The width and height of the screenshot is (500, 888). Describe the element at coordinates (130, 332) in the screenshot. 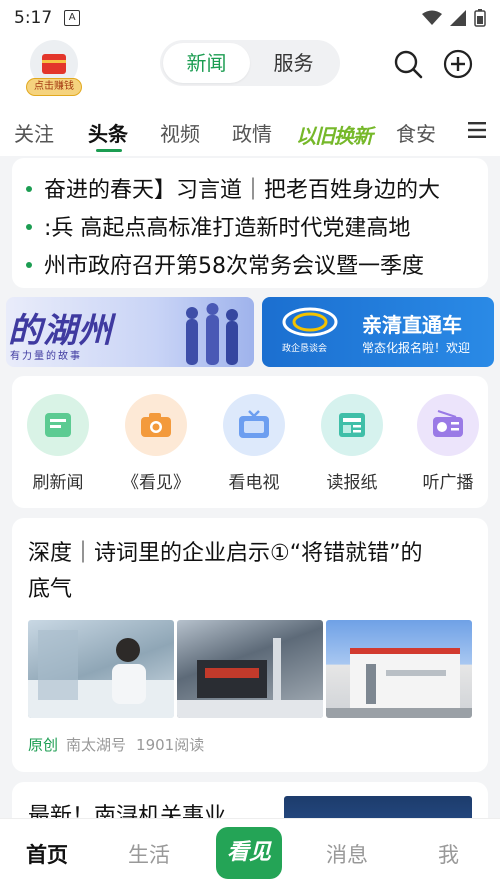

I see `banner-huzhou-story: 的湖州 有力量的故事` at that location.